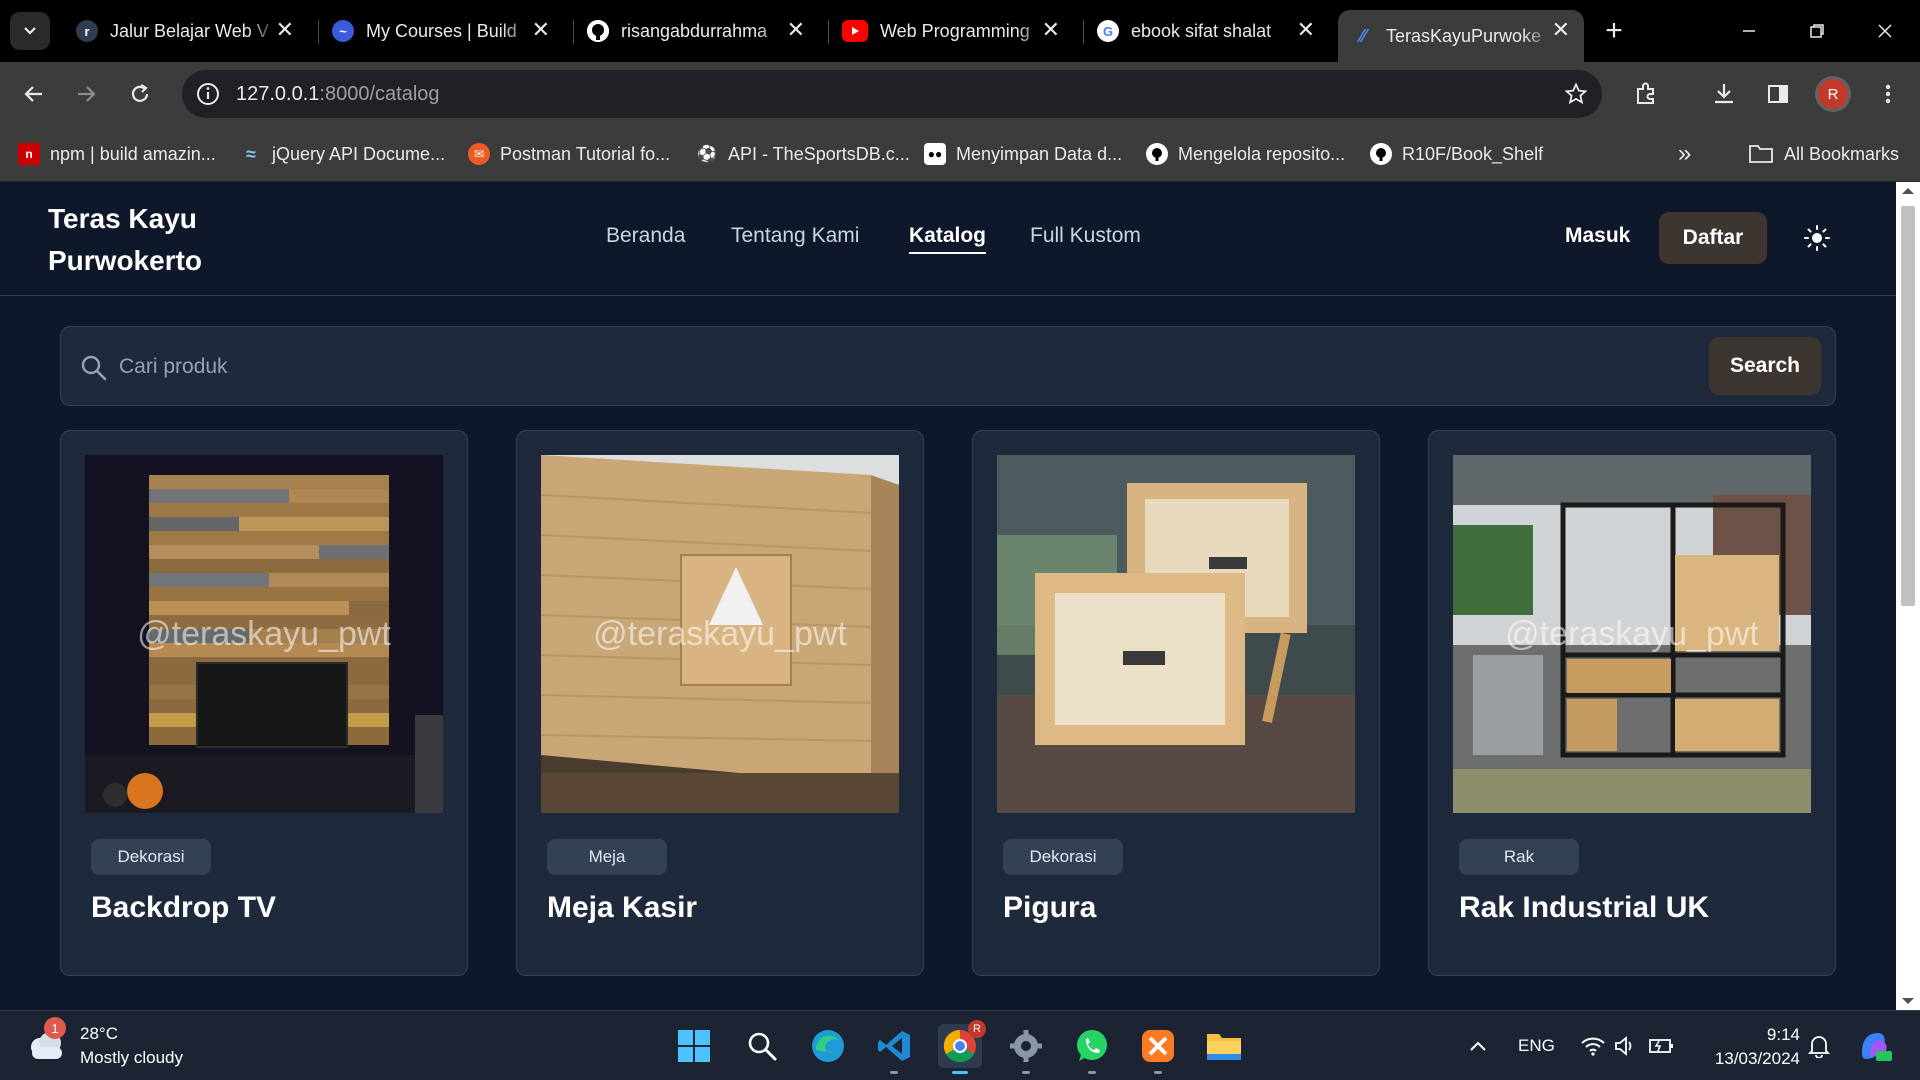 This screenshot has width=1920, height=1080. I want to click on arrow-right-icon, so click(87, 94).